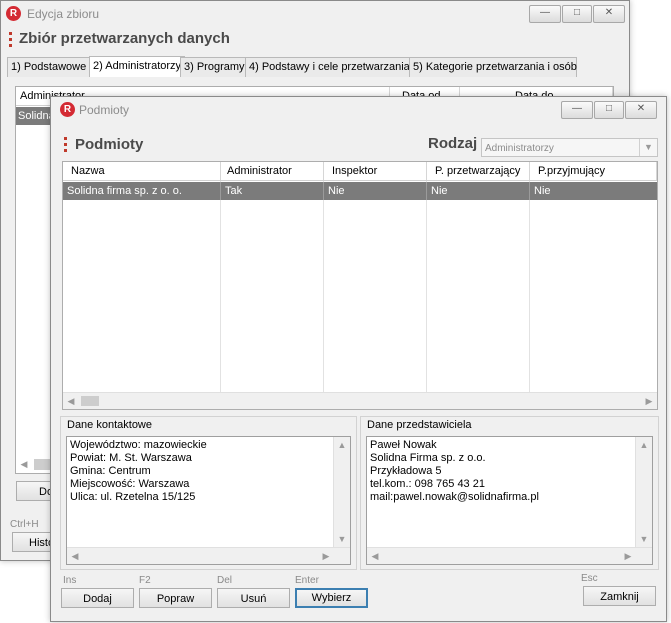  What do you see at coordinates (493, 67) in the screenshot?
I see `tab-kategorie: 5) Kategorie przetwarzania i osób` at bounding box center [493, 67].